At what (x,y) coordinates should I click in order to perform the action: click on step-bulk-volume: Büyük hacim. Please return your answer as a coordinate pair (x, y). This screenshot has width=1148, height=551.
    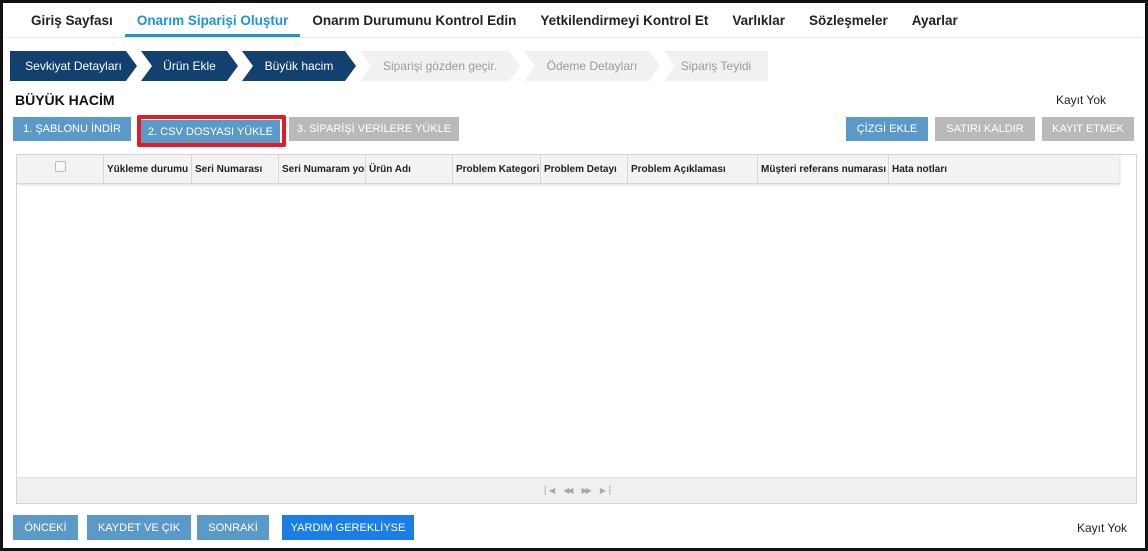
    Looking at the image, I should click on (299, 66).